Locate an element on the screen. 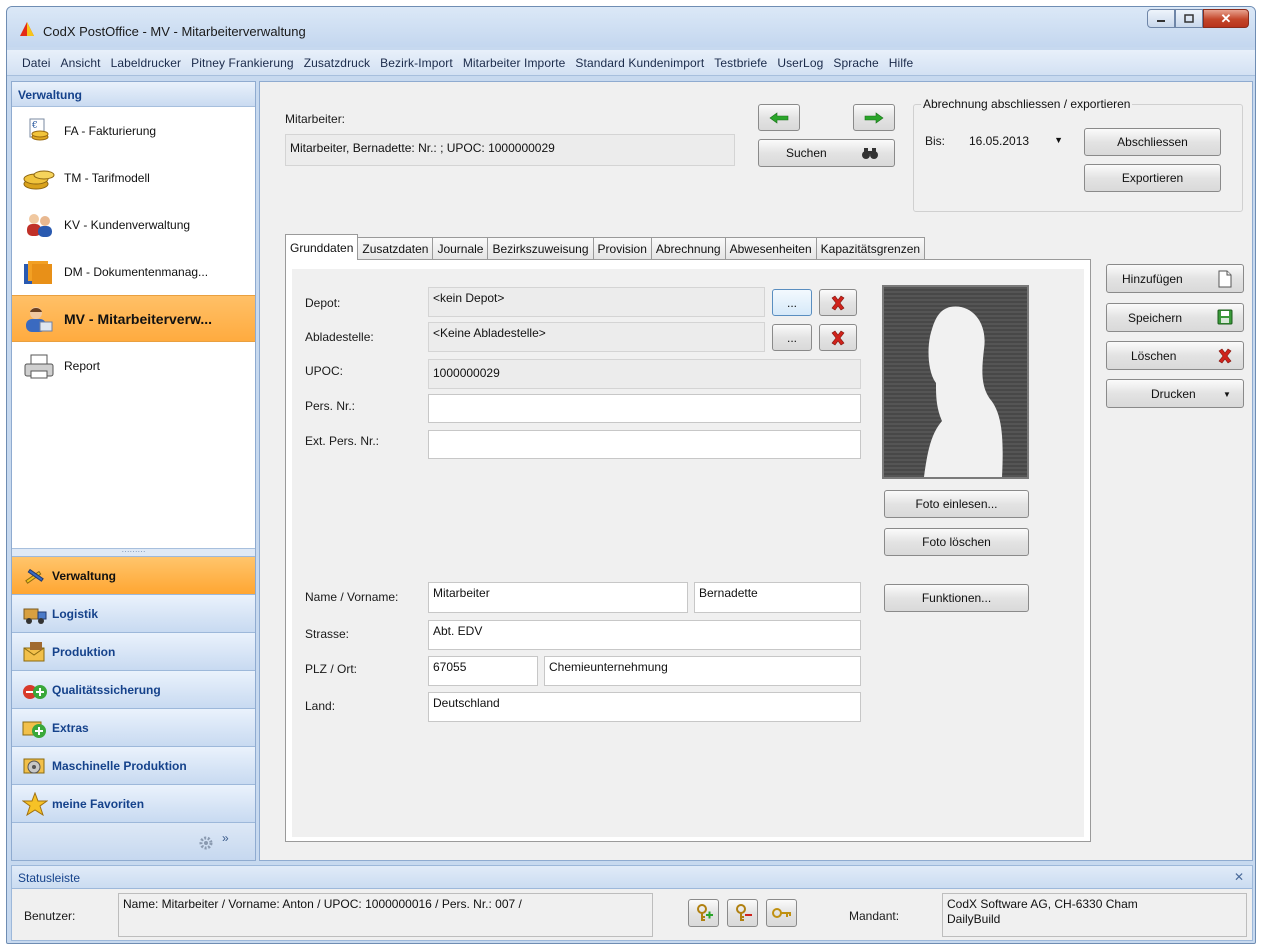 This screenshot has height=947, width=1262. city-input: Chemieunternehmung is located at coordinates (702, 671).